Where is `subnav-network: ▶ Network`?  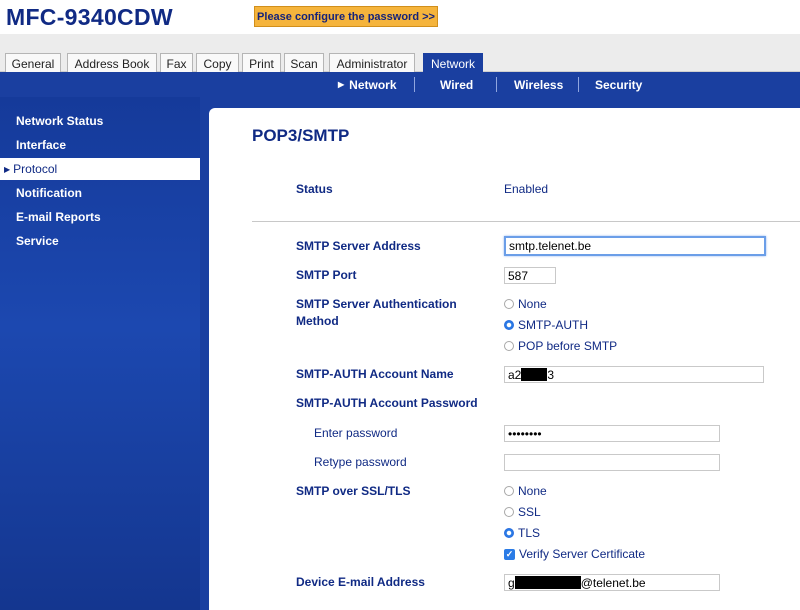
subnav-network: ▶ Network is located at coordinates (367, 84).